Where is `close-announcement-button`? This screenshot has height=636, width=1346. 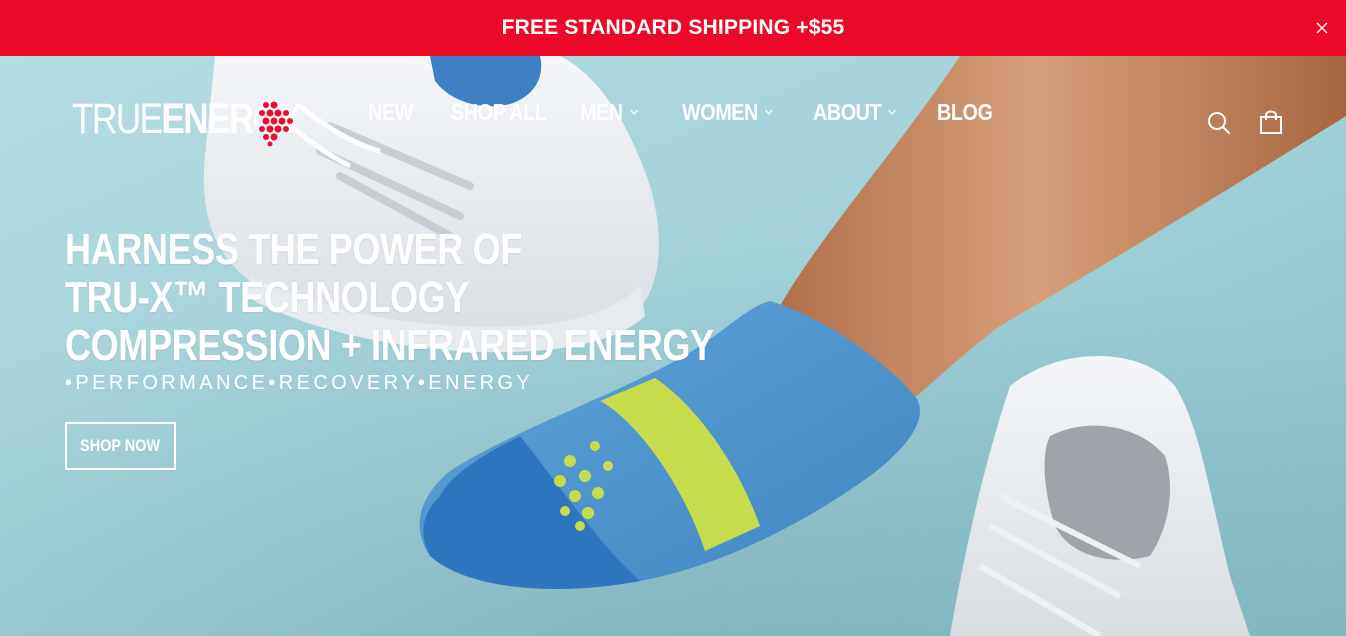 close-announcement-button is located at coordinates (1322, 28).